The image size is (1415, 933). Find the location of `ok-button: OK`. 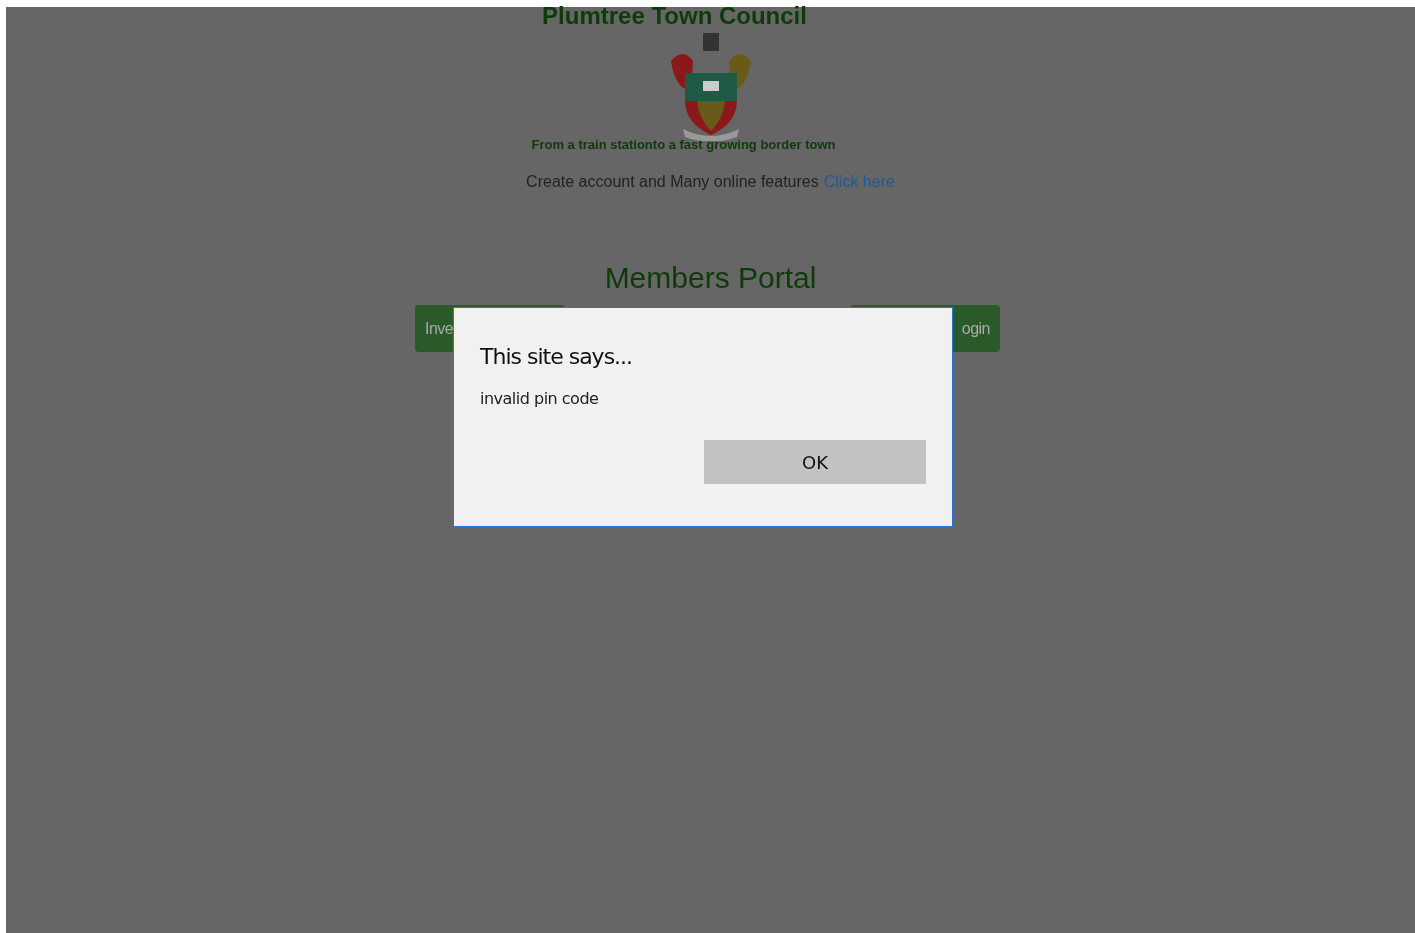

ok-button: OK is located at coordinates (815, 462).